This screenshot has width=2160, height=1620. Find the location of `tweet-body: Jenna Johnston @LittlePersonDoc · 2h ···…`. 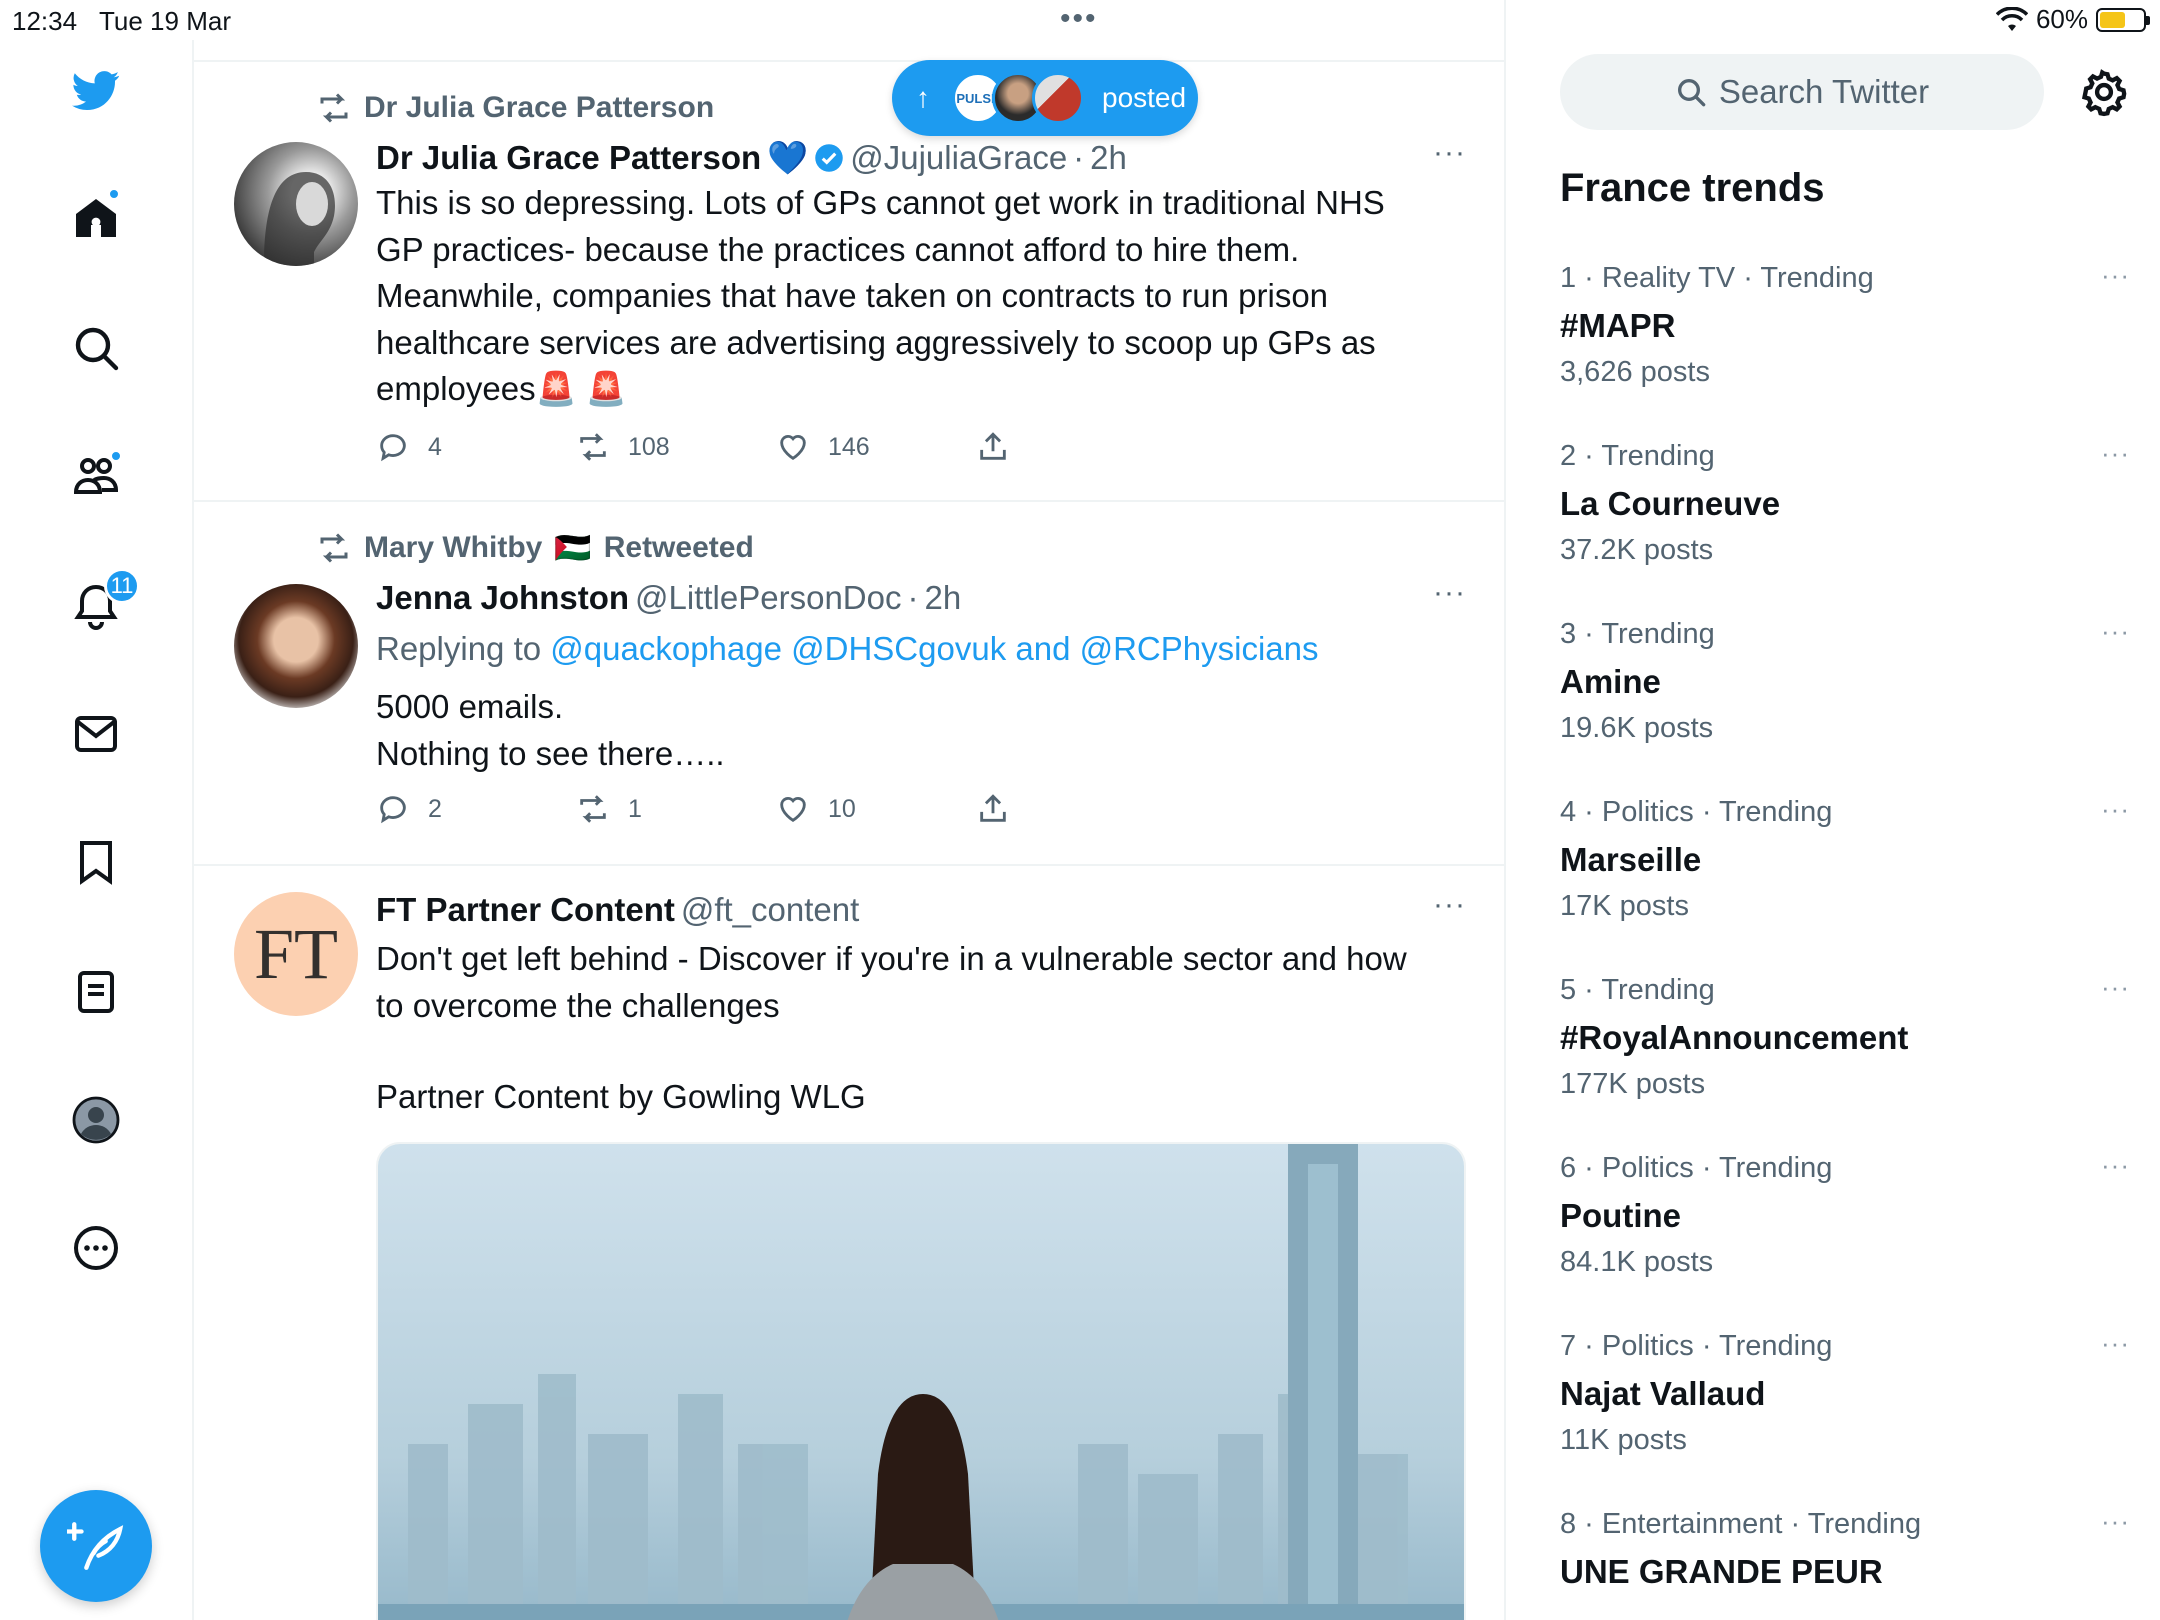

tweet-body: Jenna Johnston @LittlePersonDoc · 2h ···… is located at coordinates (921, 676).